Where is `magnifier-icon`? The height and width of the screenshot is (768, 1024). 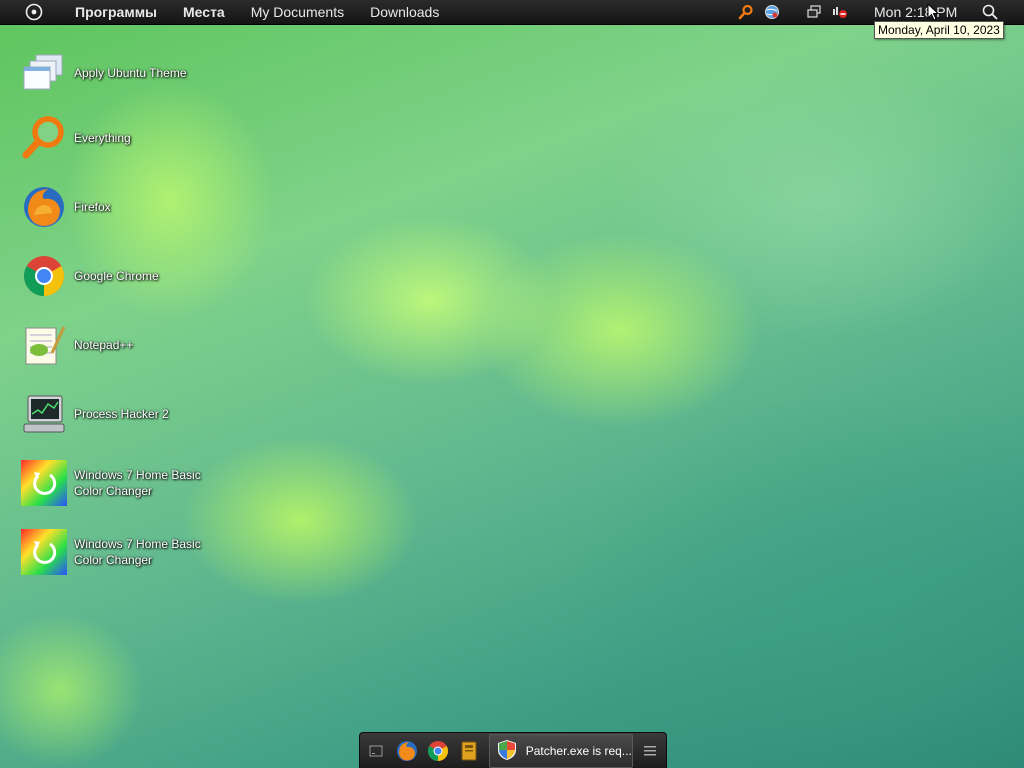
magnifier-icon is located at coordinates (44, 138).